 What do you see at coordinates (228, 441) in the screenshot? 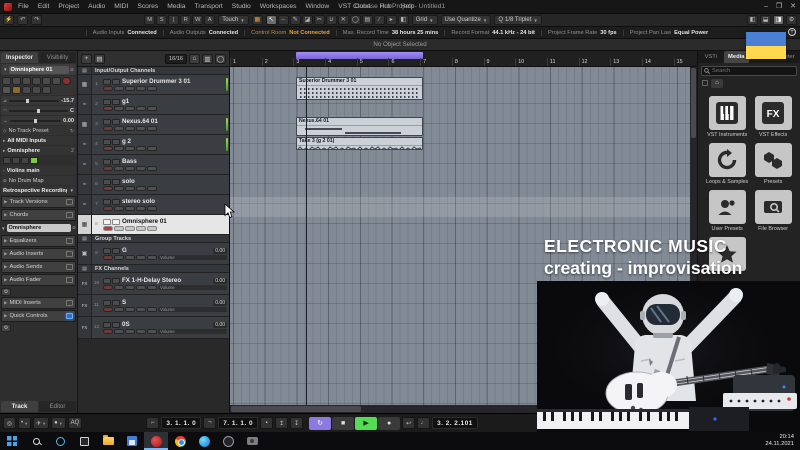
I see `obs-button` at bounding box center [228, 441].